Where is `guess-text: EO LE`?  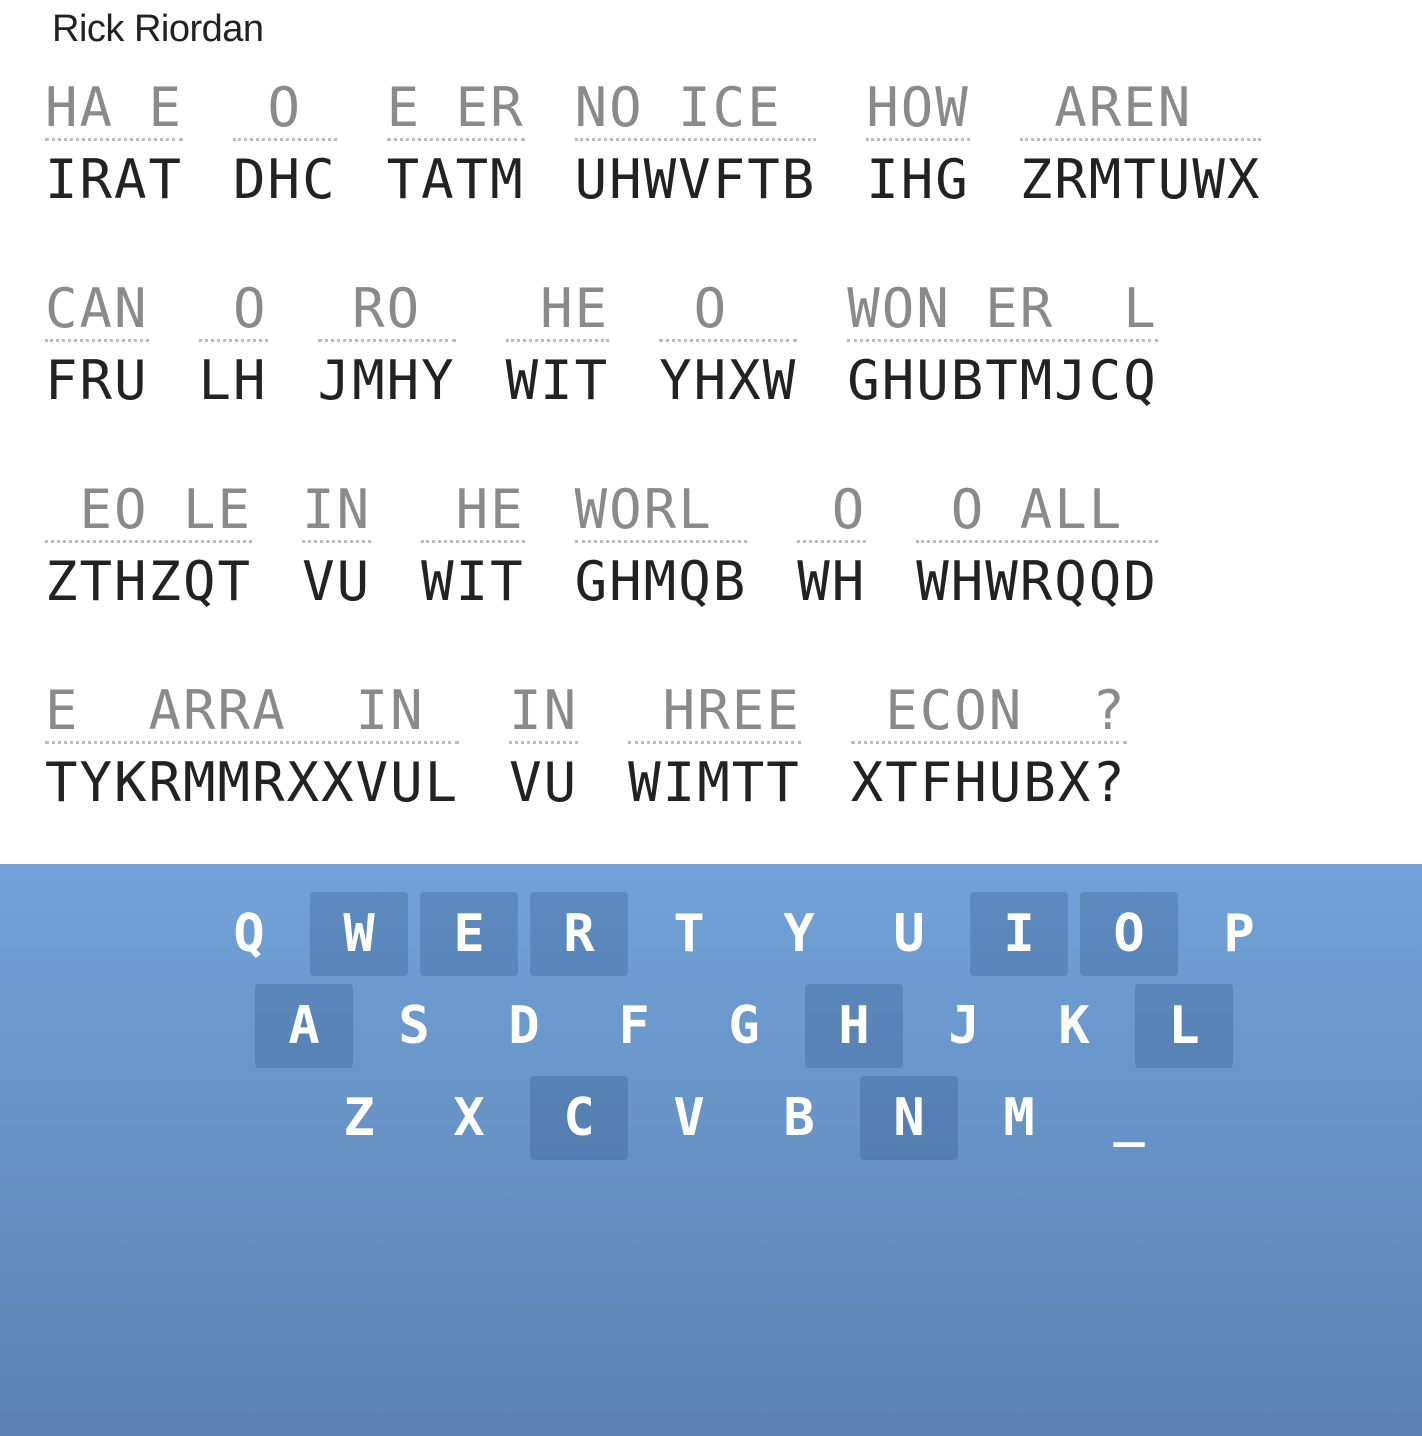
guess-text: EO LE is located at coordinates (149, 511).